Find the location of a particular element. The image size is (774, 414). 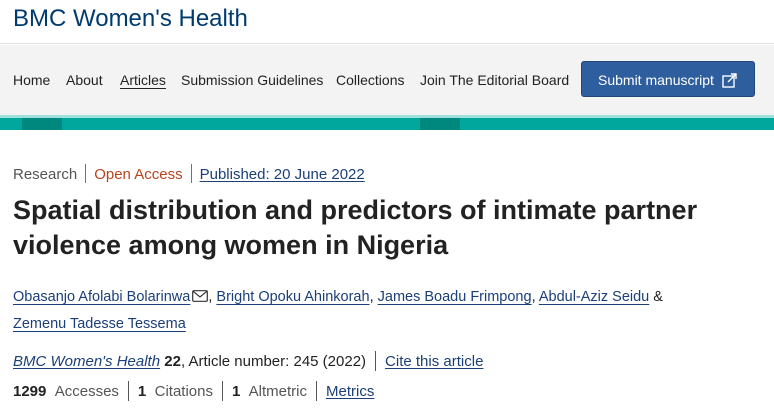

external-link-icon is located at coordinates (729, 80).